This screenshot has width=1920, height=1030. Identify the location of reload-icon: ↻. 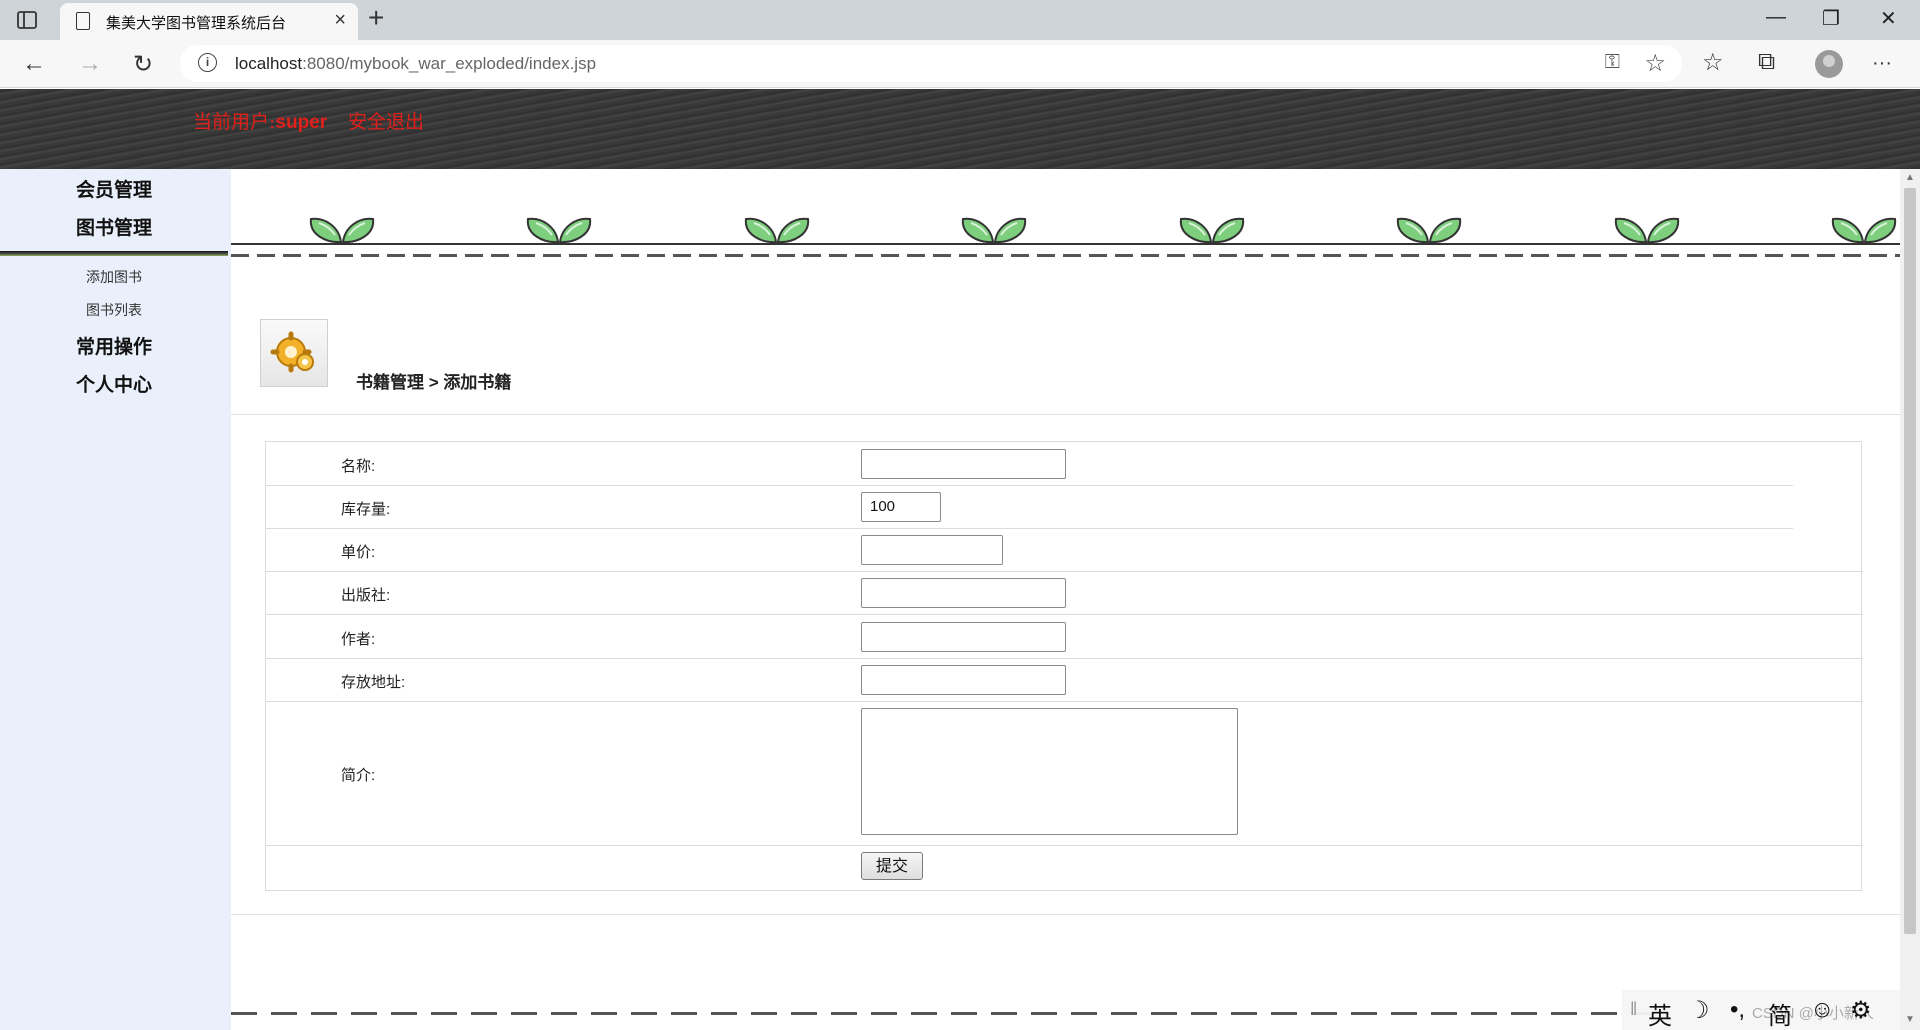
(143, 64).